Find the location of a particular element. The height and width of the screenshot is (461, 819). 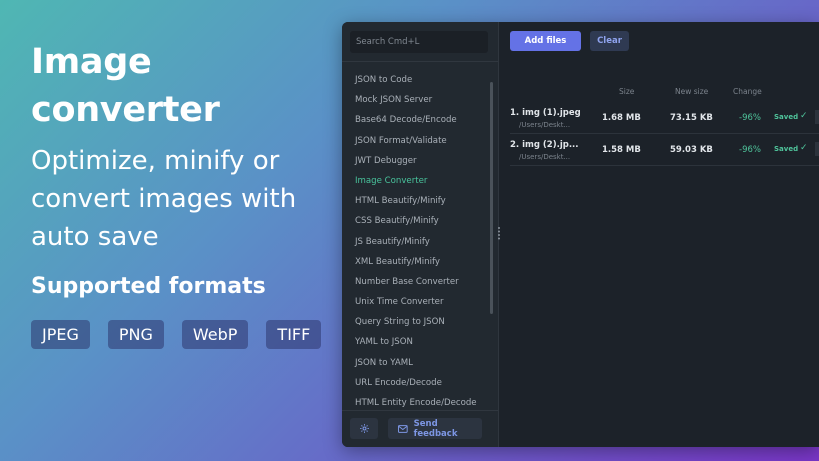

add-files-button: Add files is located at coordinates (545, 41).